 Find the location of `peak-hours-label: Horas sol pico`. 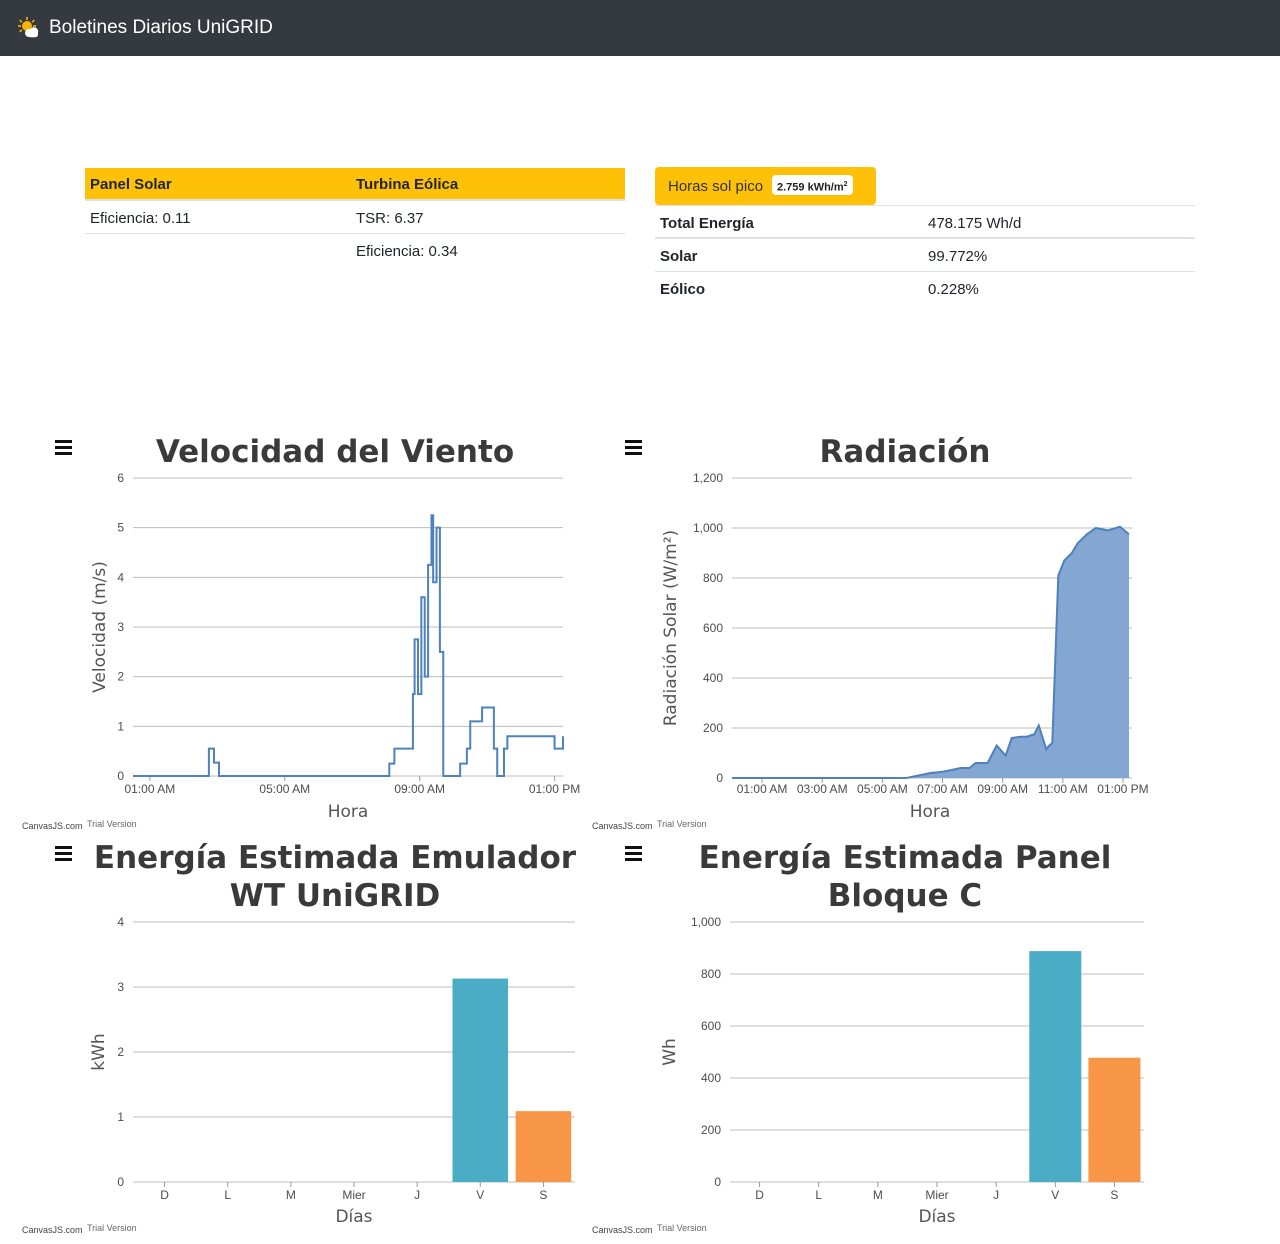

peak-hours-label: Horas sol pico is located at coordinates (716, 186).